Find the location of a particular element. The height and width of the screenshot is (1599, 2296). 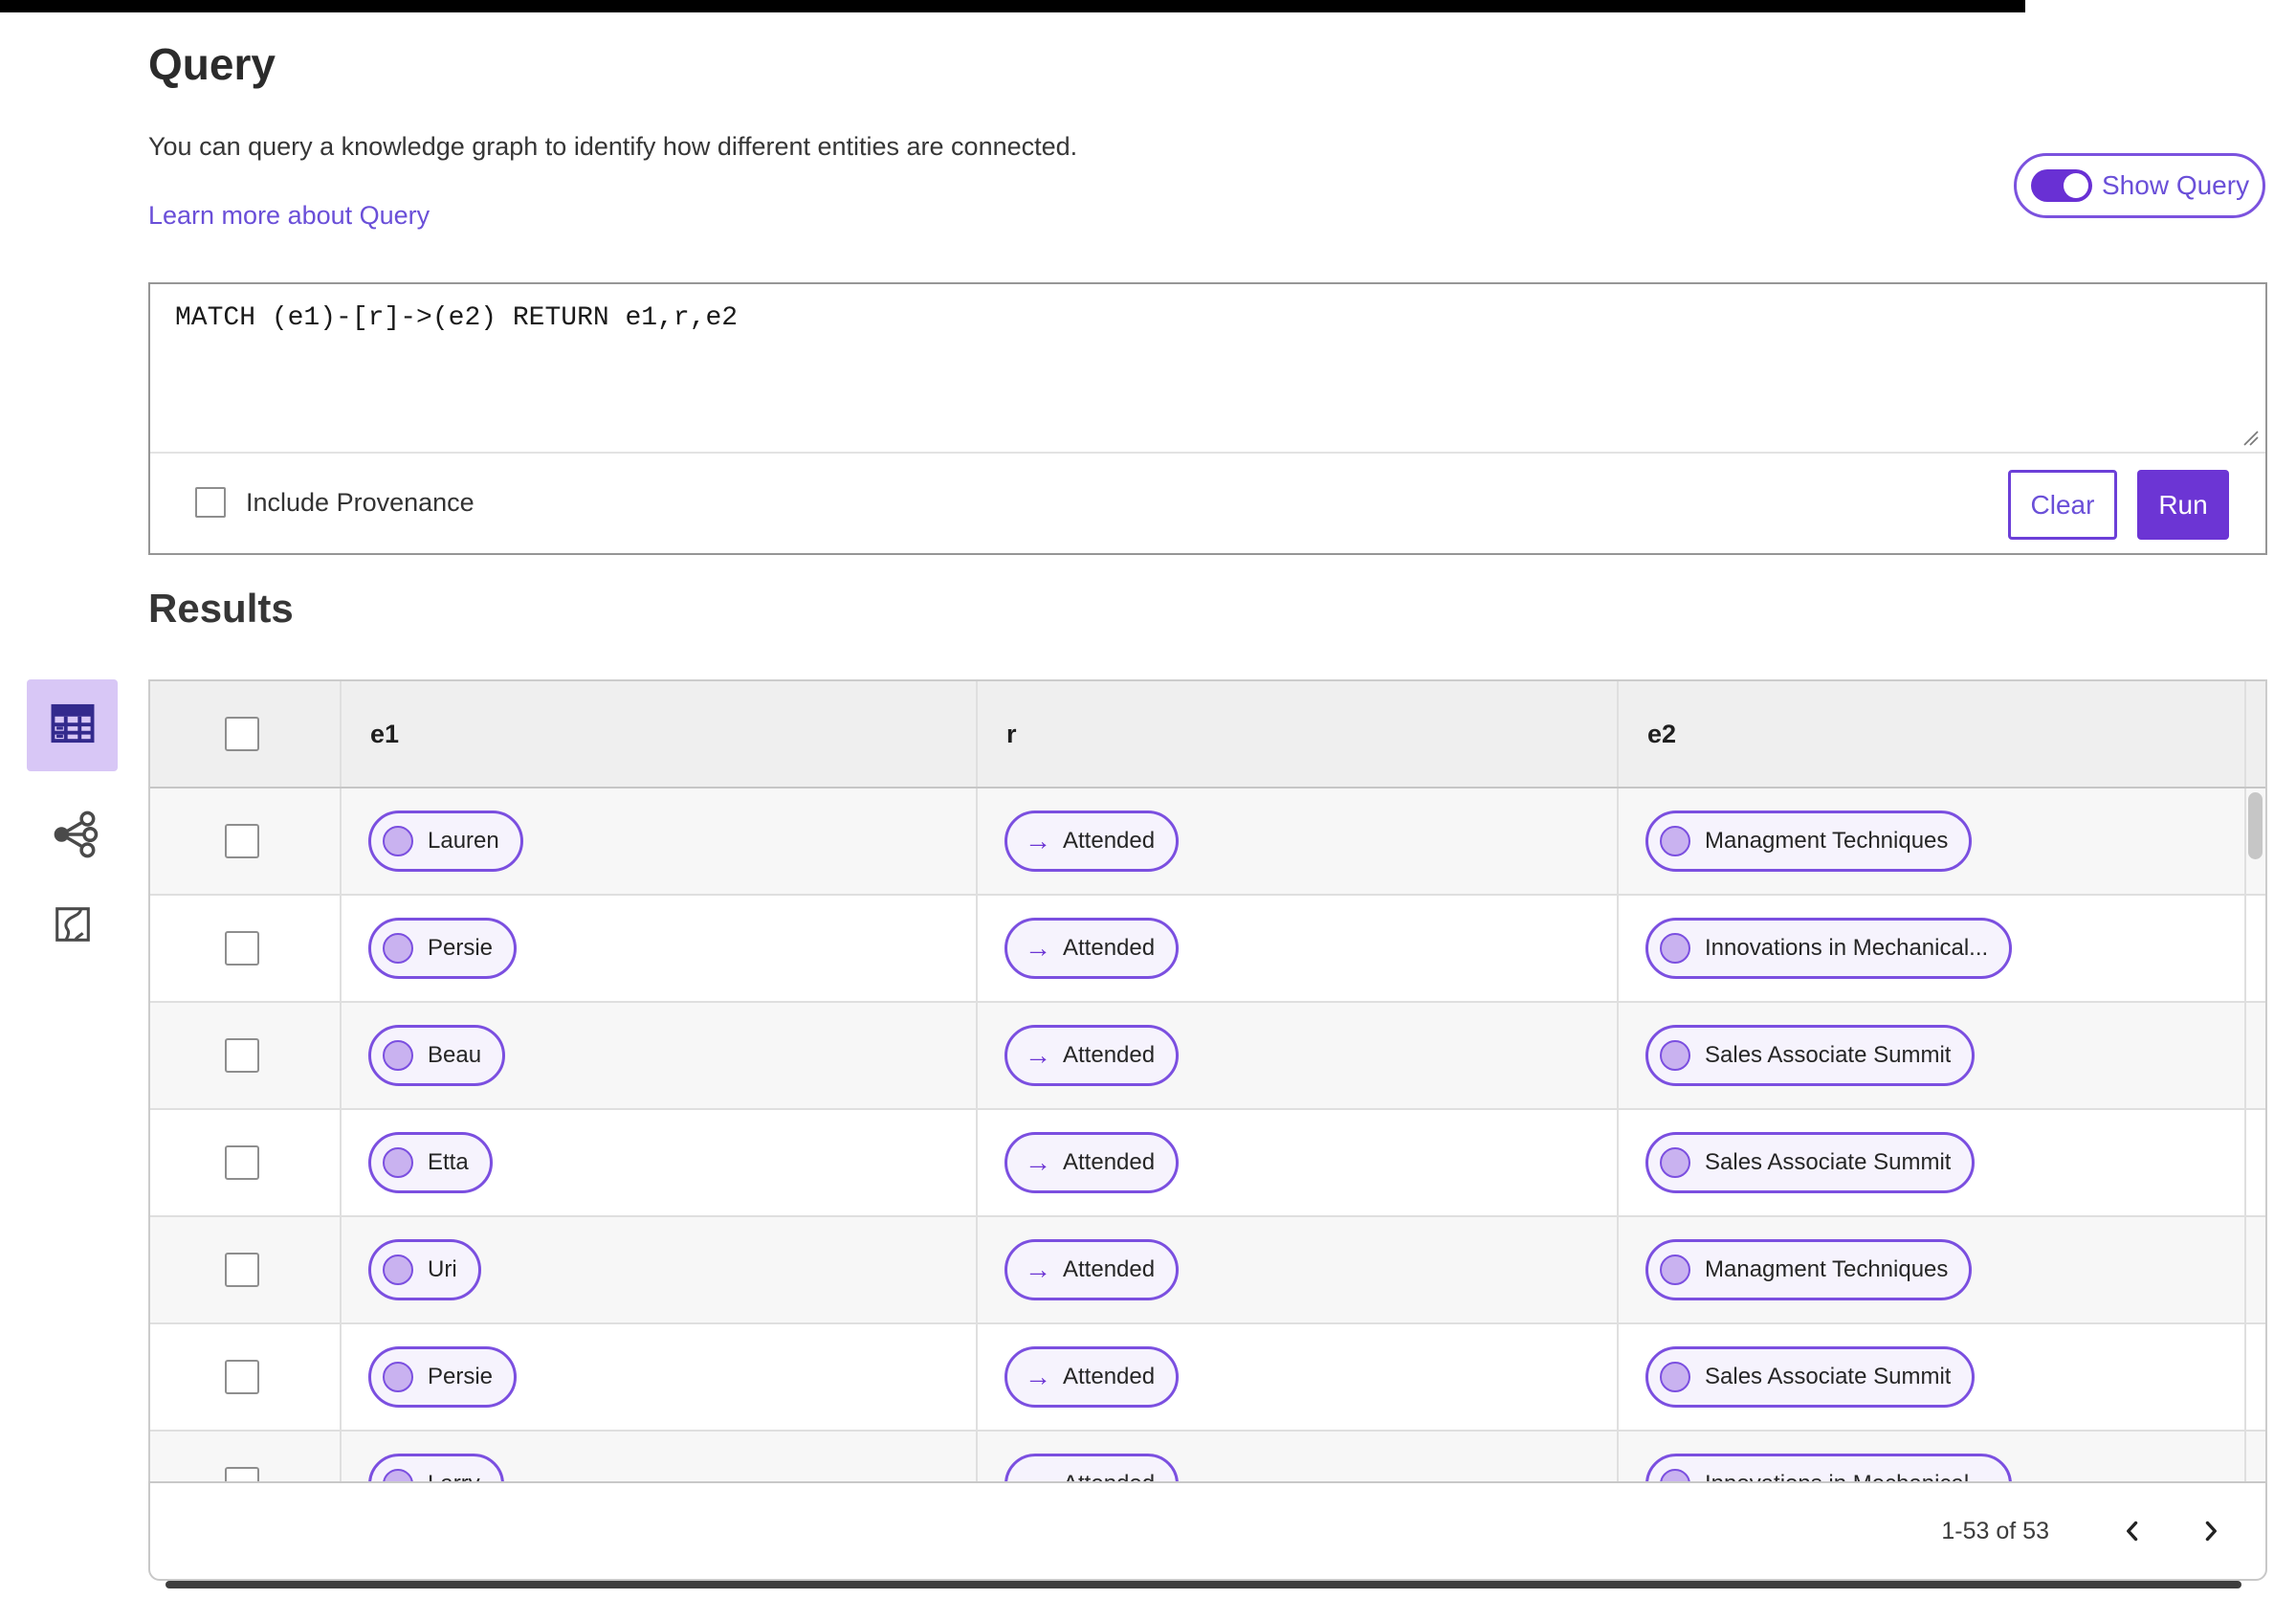

clear-button: Clear is located at coordinates (2062, 505).